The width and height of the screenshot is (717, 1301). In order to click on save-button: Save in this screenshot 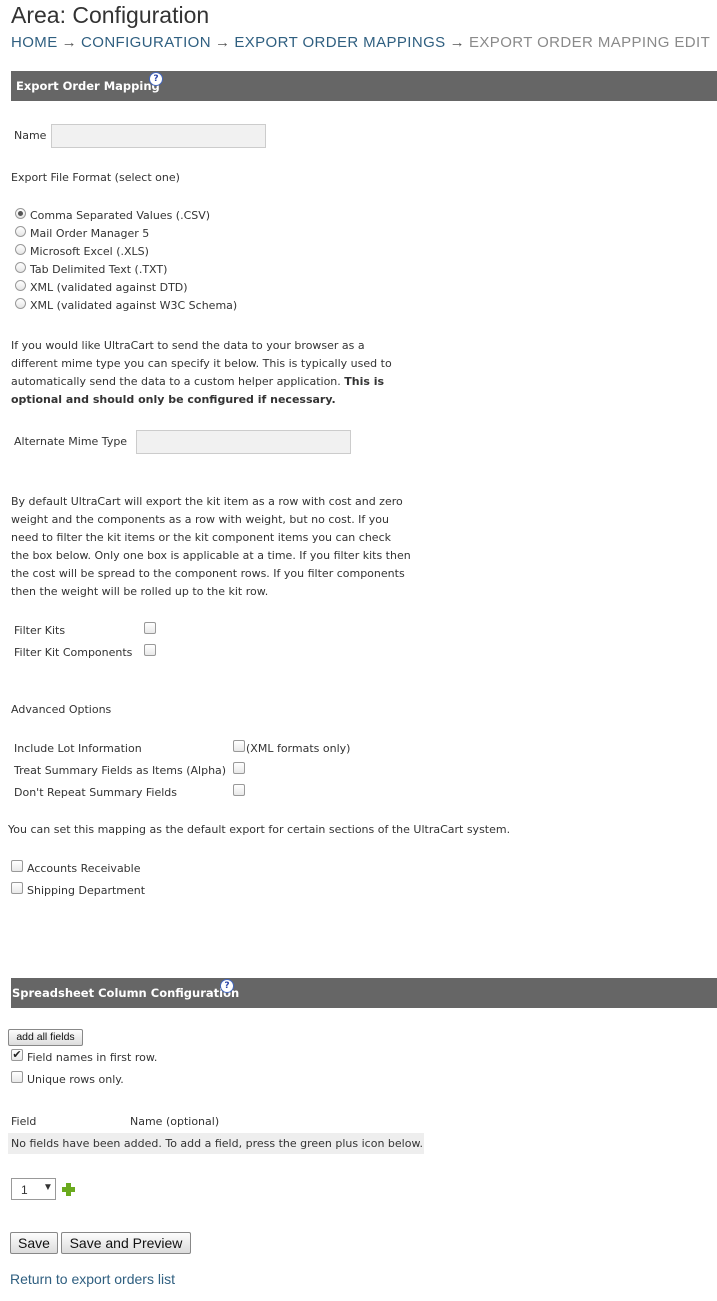, I will do `click(34, 1243)`.